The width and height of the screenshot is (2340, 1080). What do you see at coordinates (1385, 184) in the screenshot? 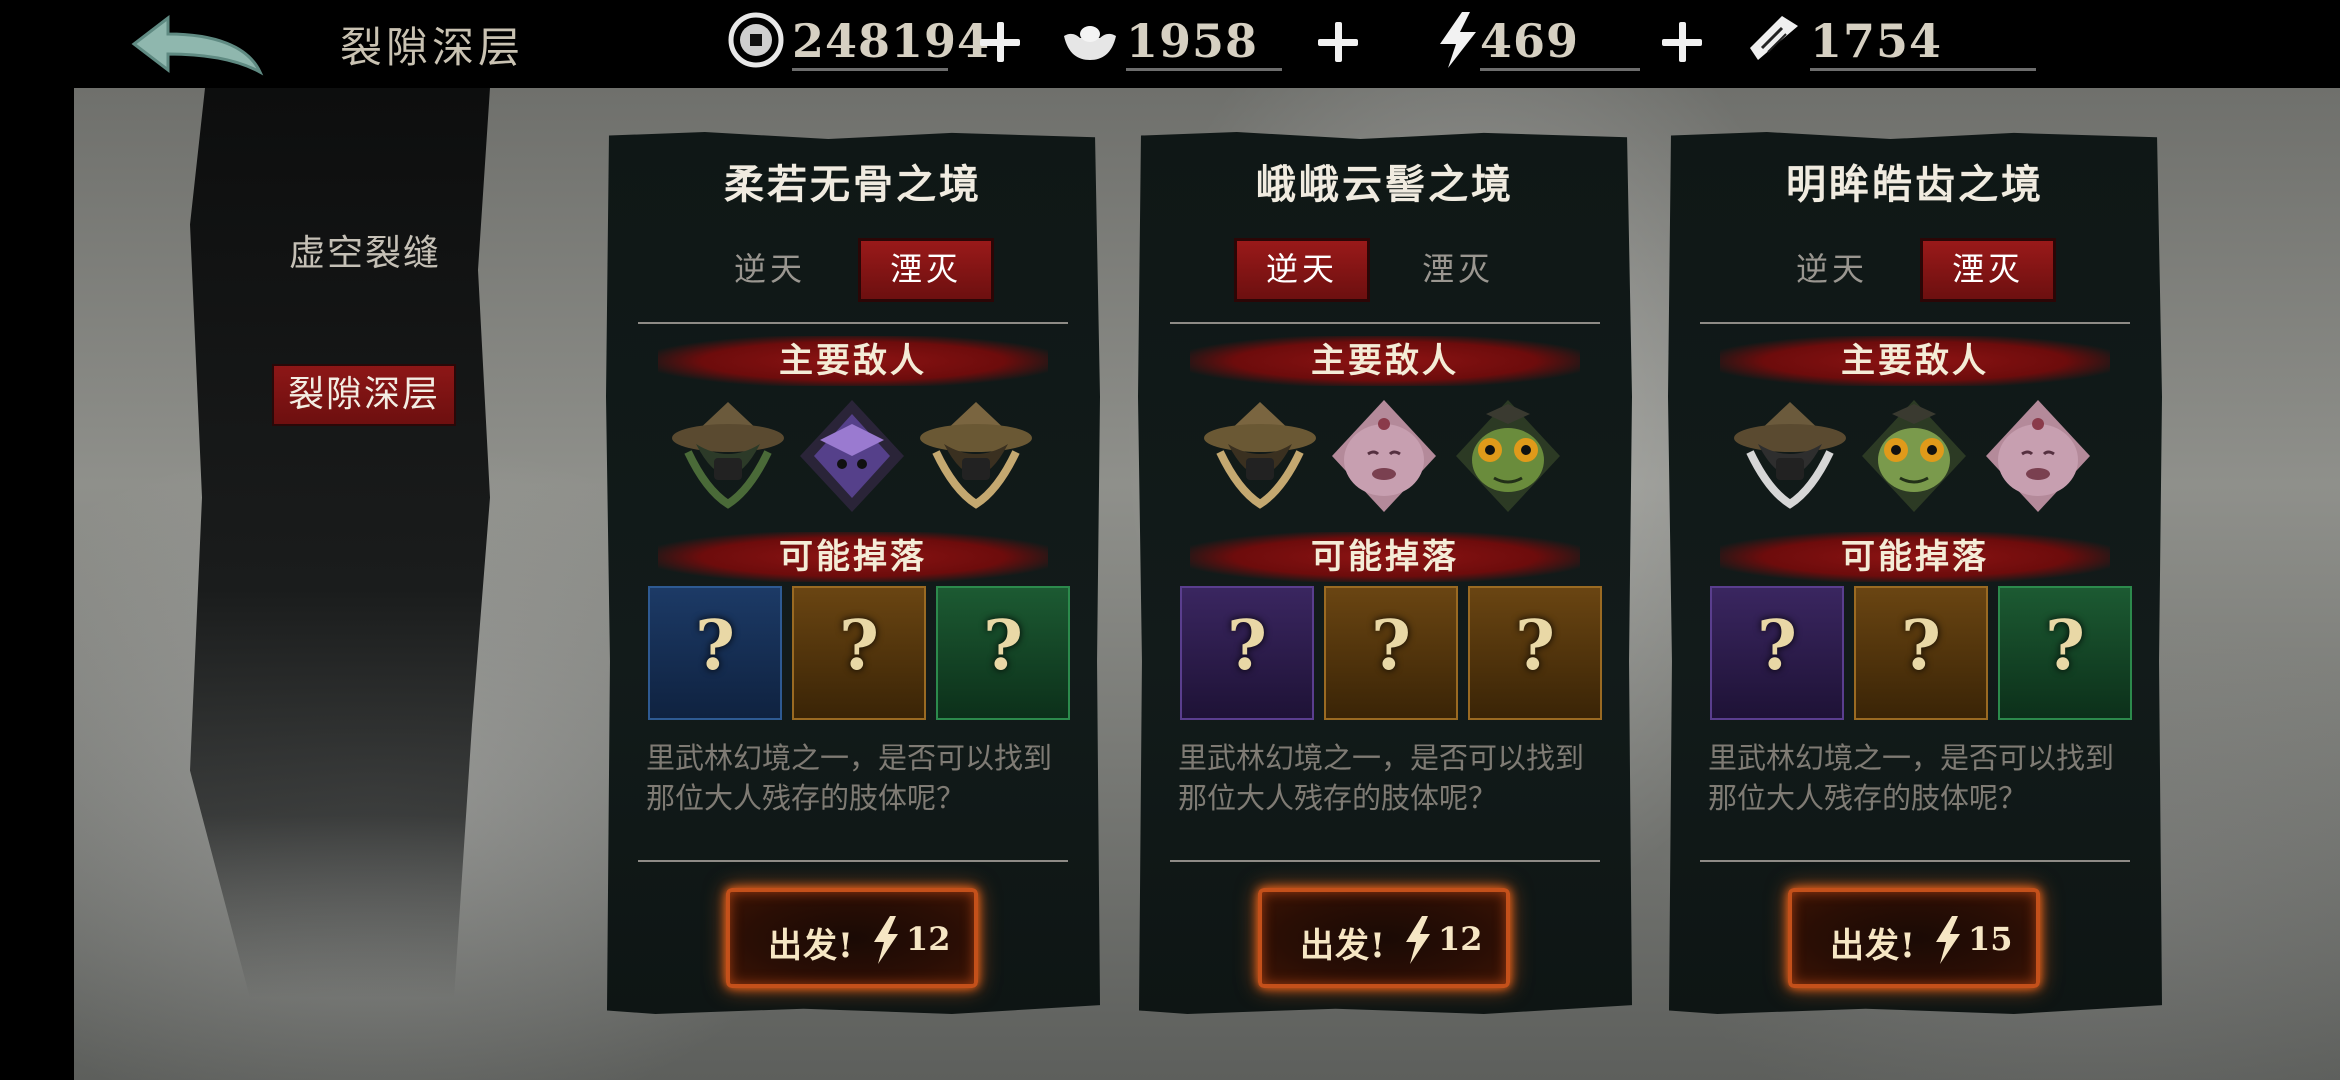
I see `card-title: 峨峨云髻之境` at bounding box center [1385, 184].